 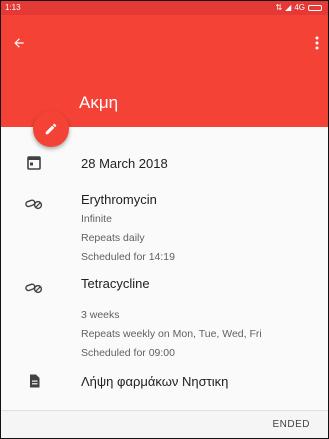 What do you see at coordinates (291, 424) in the screenshot?
I see `ended-button: ENDED` at bounding box center [291, 424].